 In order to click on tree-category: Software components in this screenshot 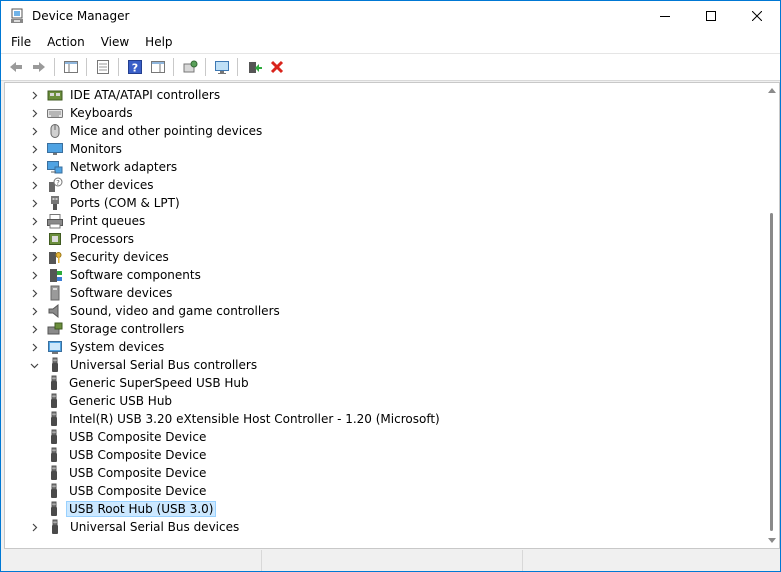, I will do `click(115, 275)`.